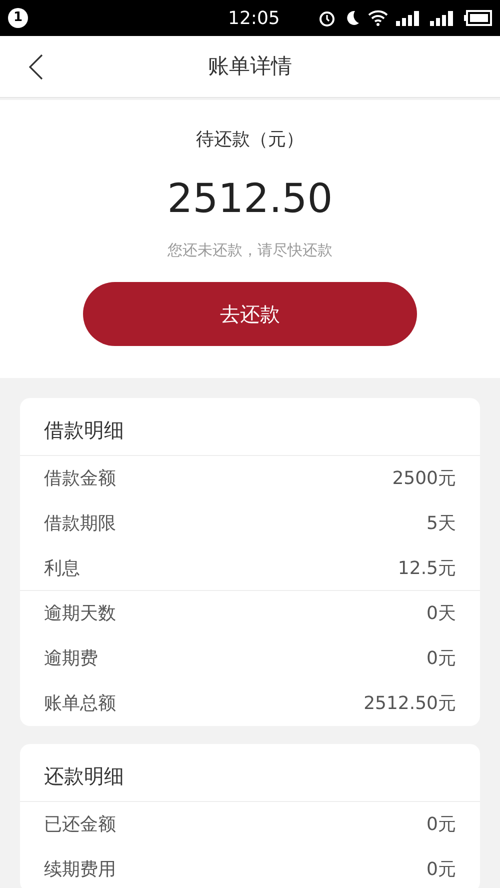 This screenshot has width=500, height=888. Describe the element at coordinates (84, 430) in the screenshot. I see `section-title: 借款明细` at that location.